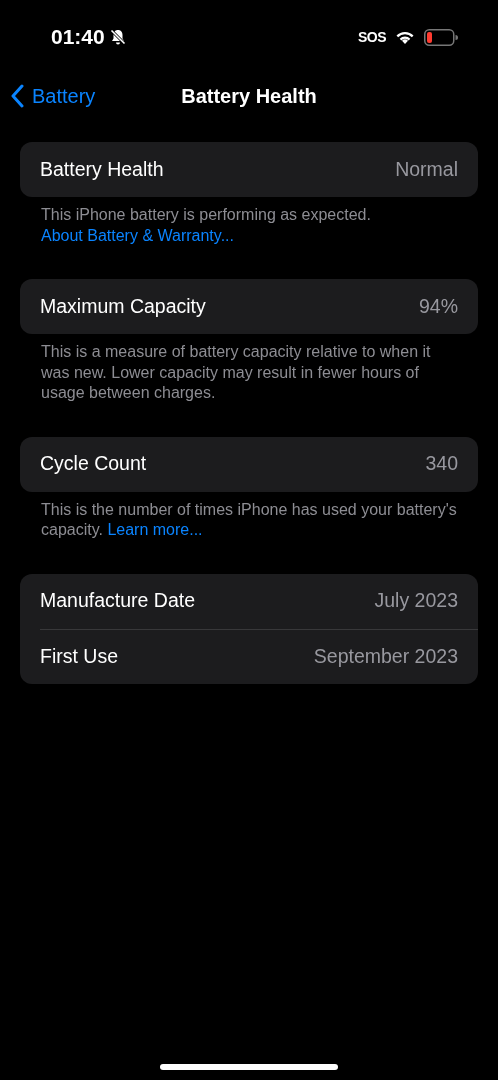 The width and height of the screenshot is (498, 1080). Describe the element at coordinates (416, 601) in the screenshot. I see `row-value: July 2023` at that location.